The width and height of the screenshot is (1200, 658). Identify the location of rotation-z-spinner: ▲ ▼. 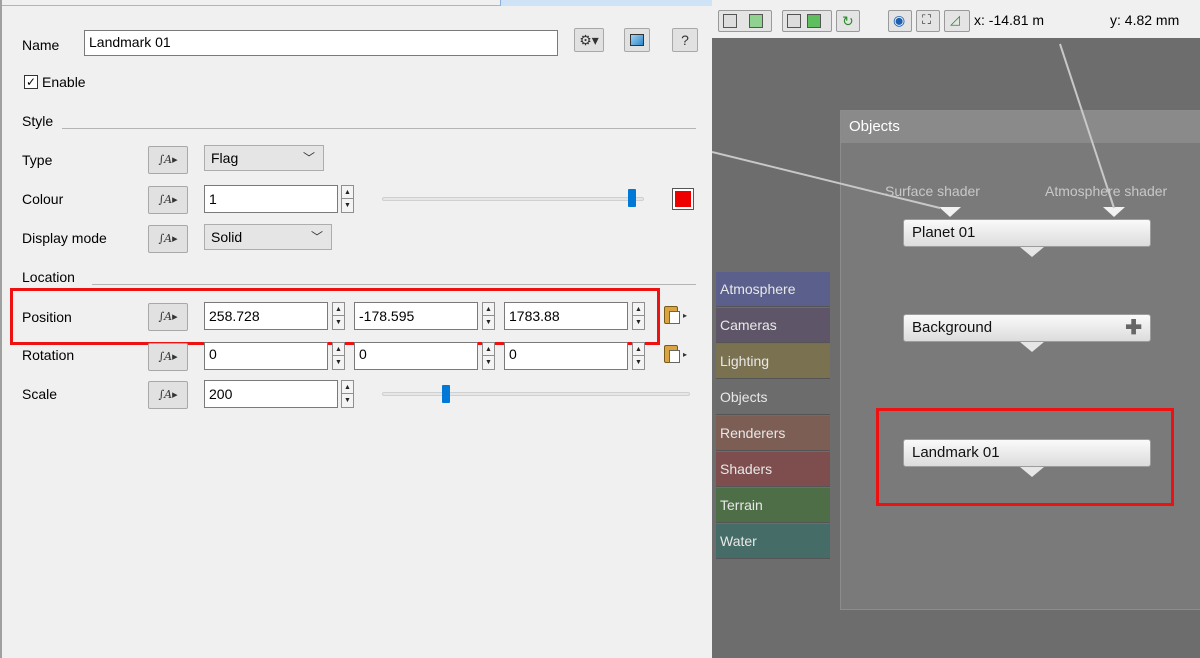
(638, 356).